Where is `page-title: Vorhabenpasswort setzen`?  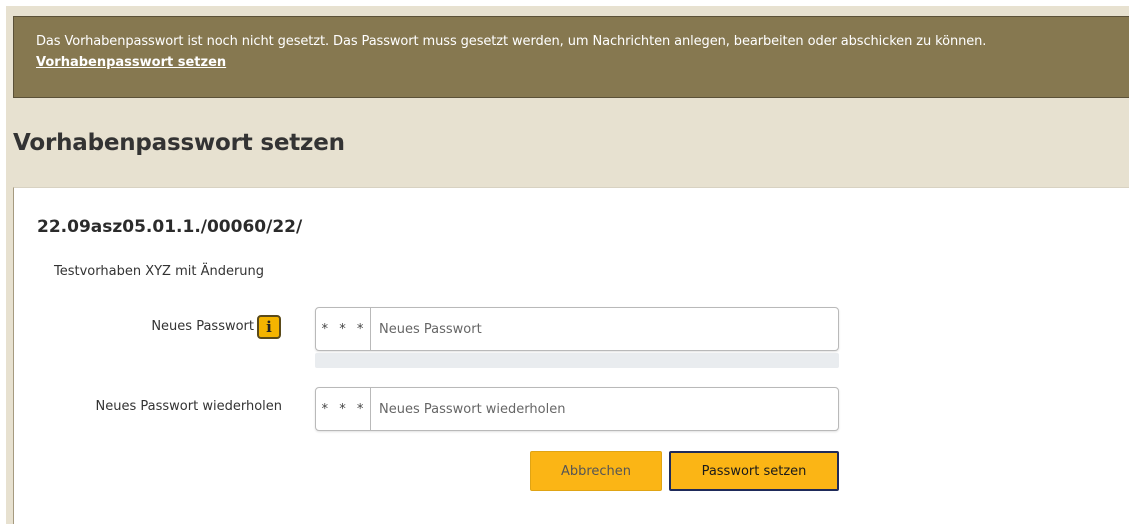 page-title: Vorhabenpasswort setzen is located at coordinates (179, 143).